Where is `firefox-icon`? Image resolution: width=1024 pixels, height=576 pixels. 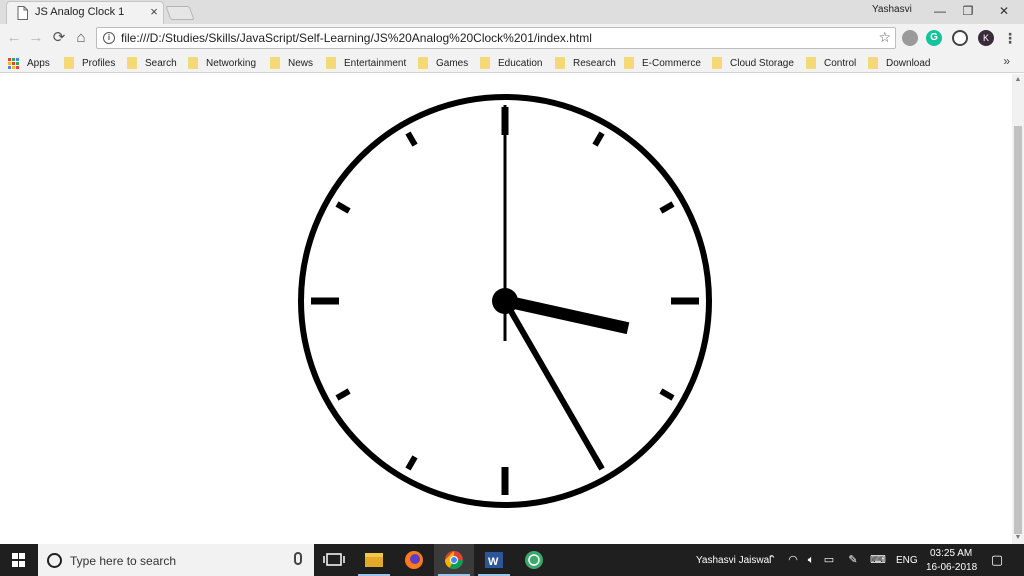
firefox-icon is located at coordinates (414, 560).